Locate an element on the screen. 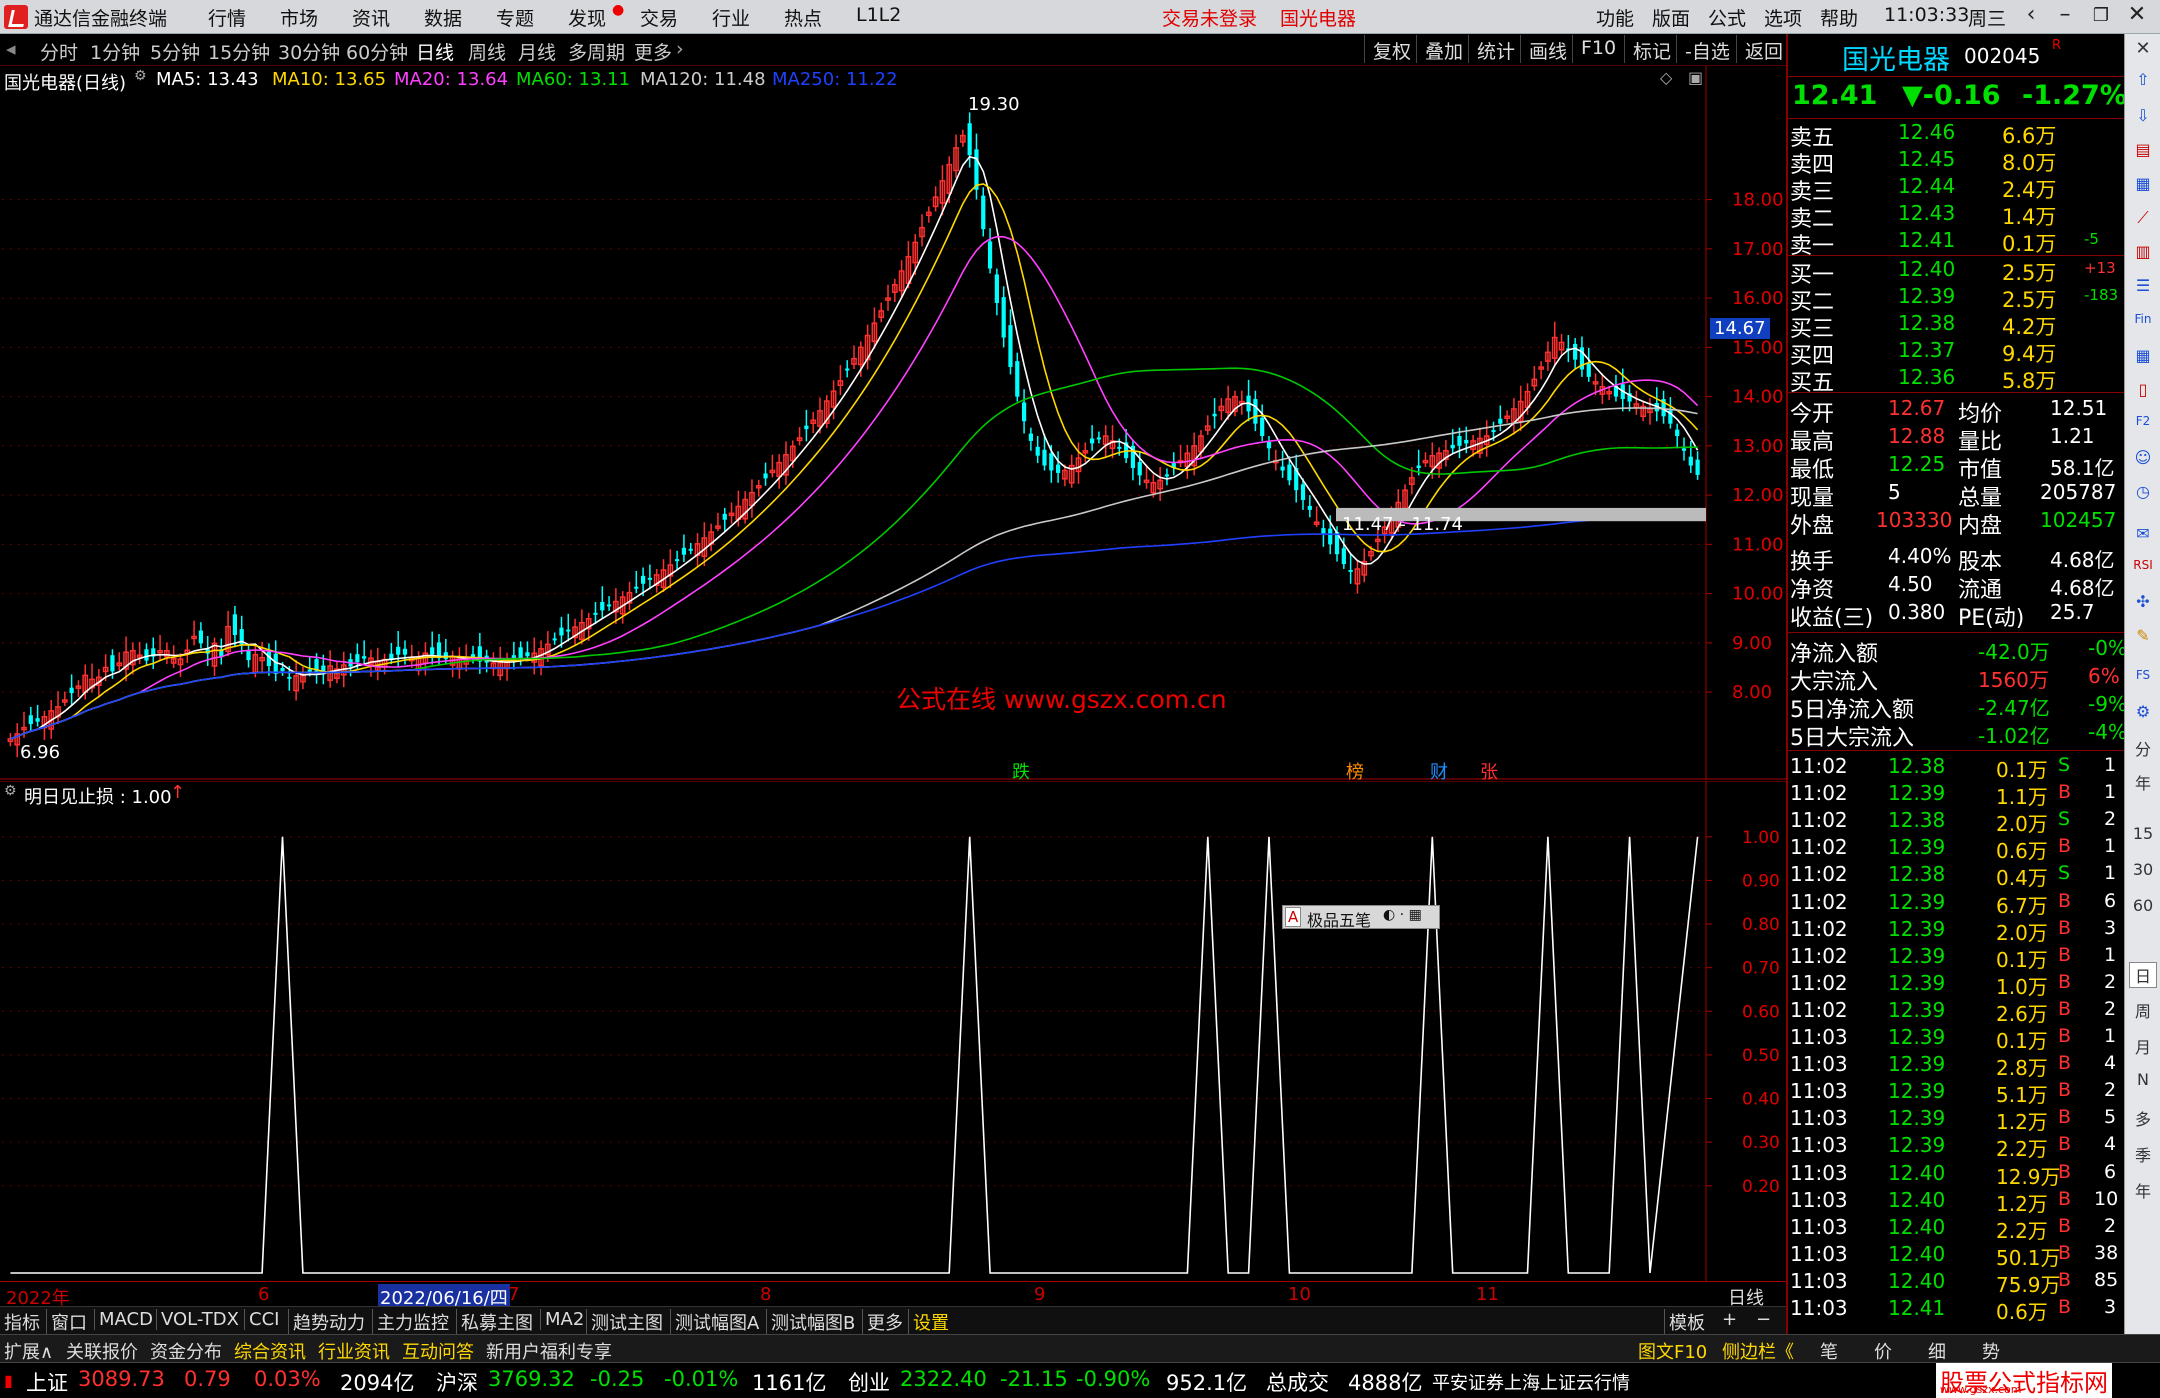  menu-zhuanti: 专题 is located at coordinates (515, 17).